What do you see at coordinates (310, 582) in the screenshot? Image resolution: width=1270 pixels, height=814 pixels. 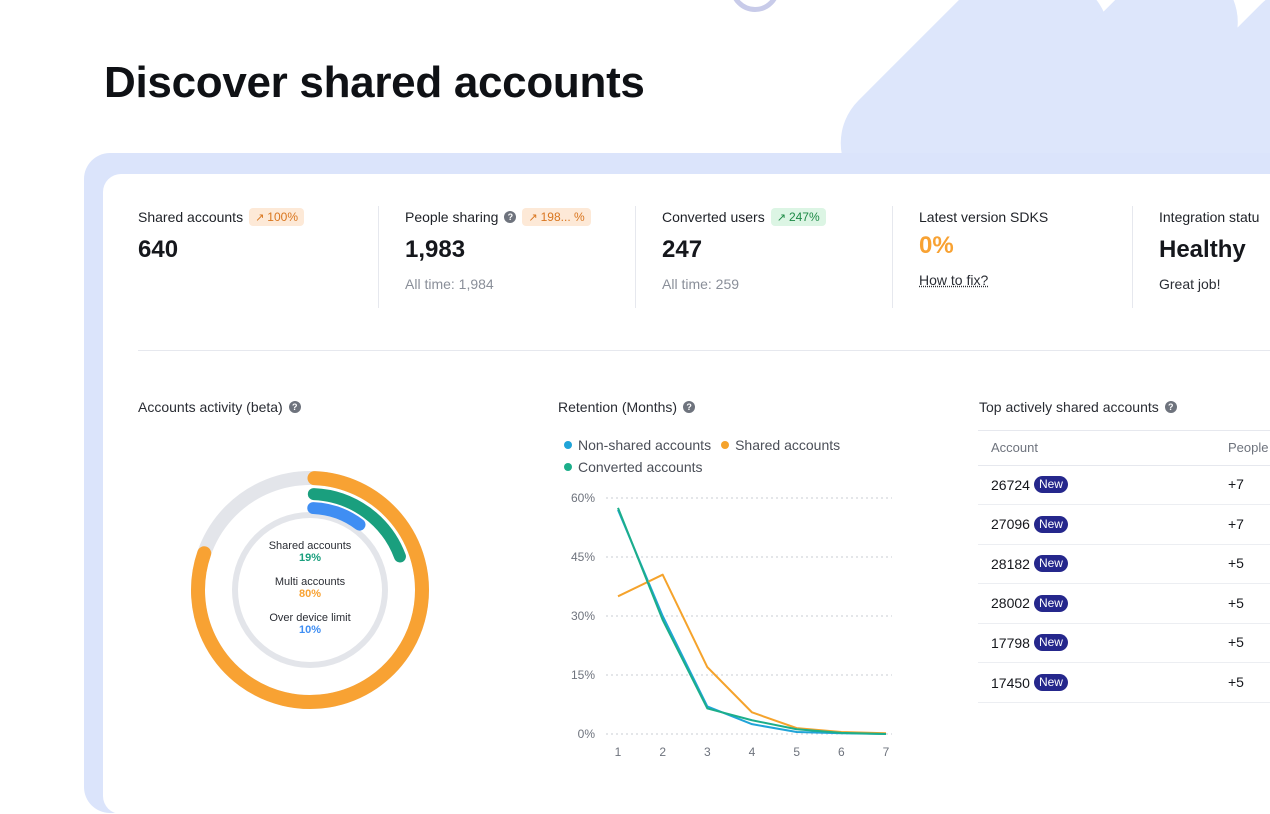 I see `donut-label: Multi accounts` at bounding box center [310, 582].